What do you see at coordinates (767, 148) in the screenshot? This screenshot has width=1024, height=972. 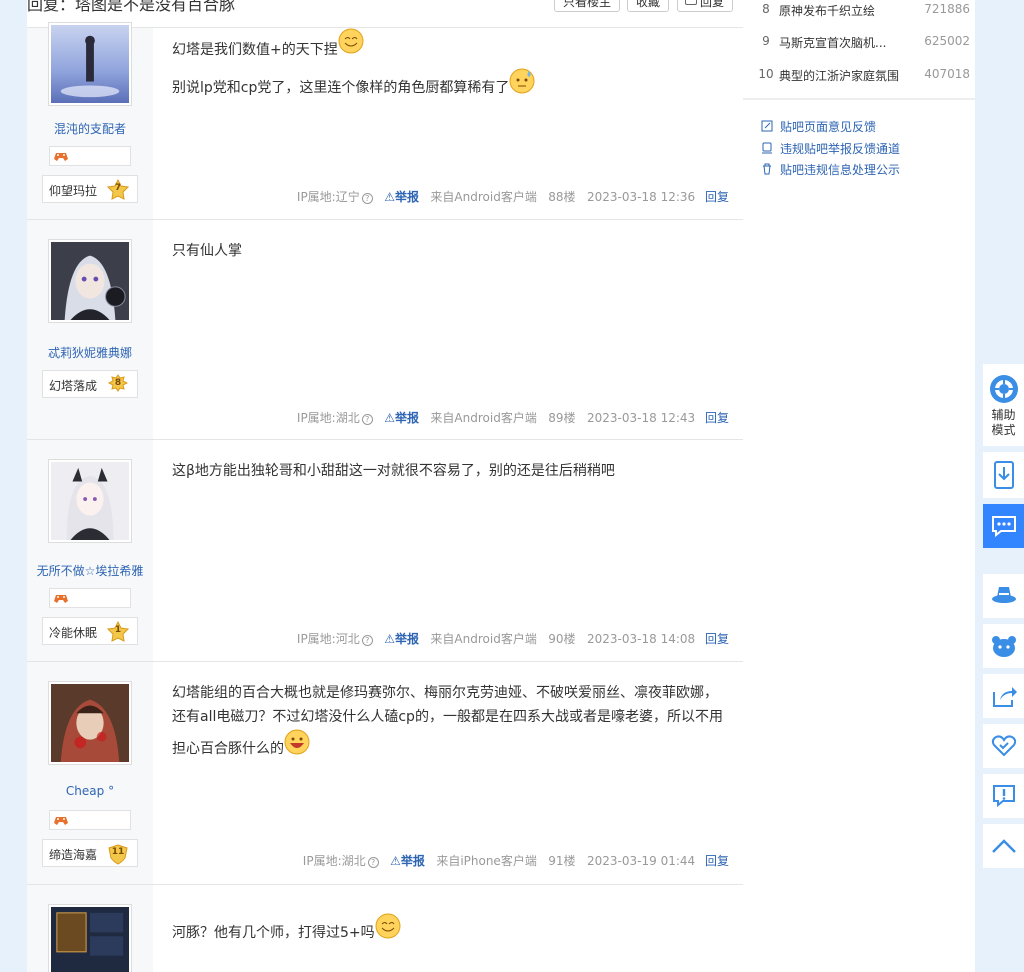 I see `report-icon` at bounding box center [767, 148].